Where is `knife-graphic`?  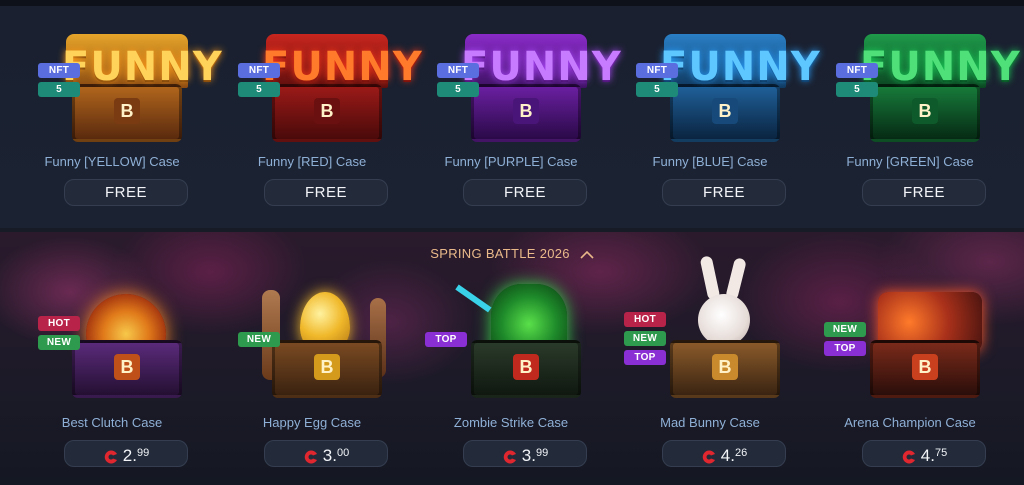
knife-graphic is located at coordinates (473, 298).